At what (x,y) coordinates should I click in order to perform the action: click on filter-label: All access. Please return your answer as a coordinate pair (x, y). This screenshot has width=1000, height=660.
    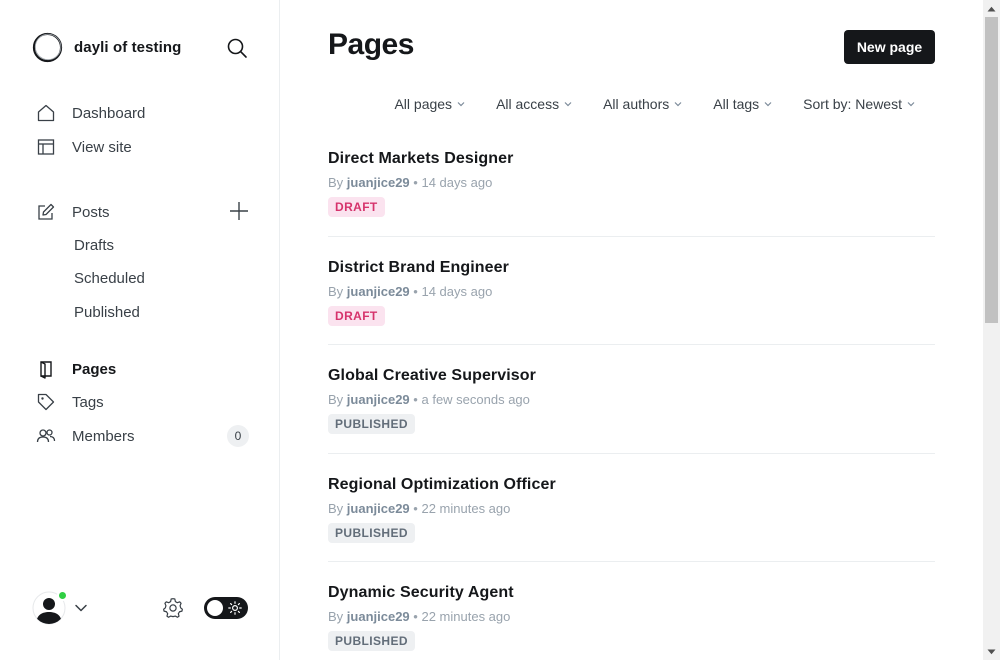
    Looking at the image, I should click on (528, 104).